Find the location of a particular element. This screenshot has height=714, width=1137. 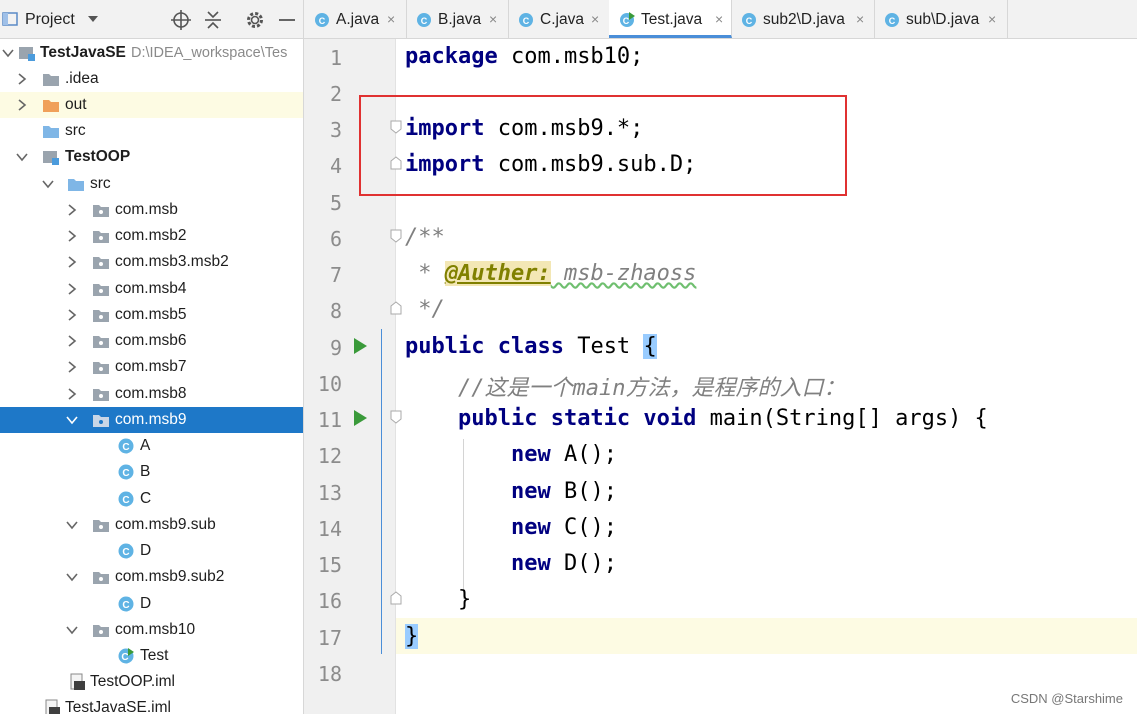

tree-item-package: com.msb5 is located at coordinates (151, 315).